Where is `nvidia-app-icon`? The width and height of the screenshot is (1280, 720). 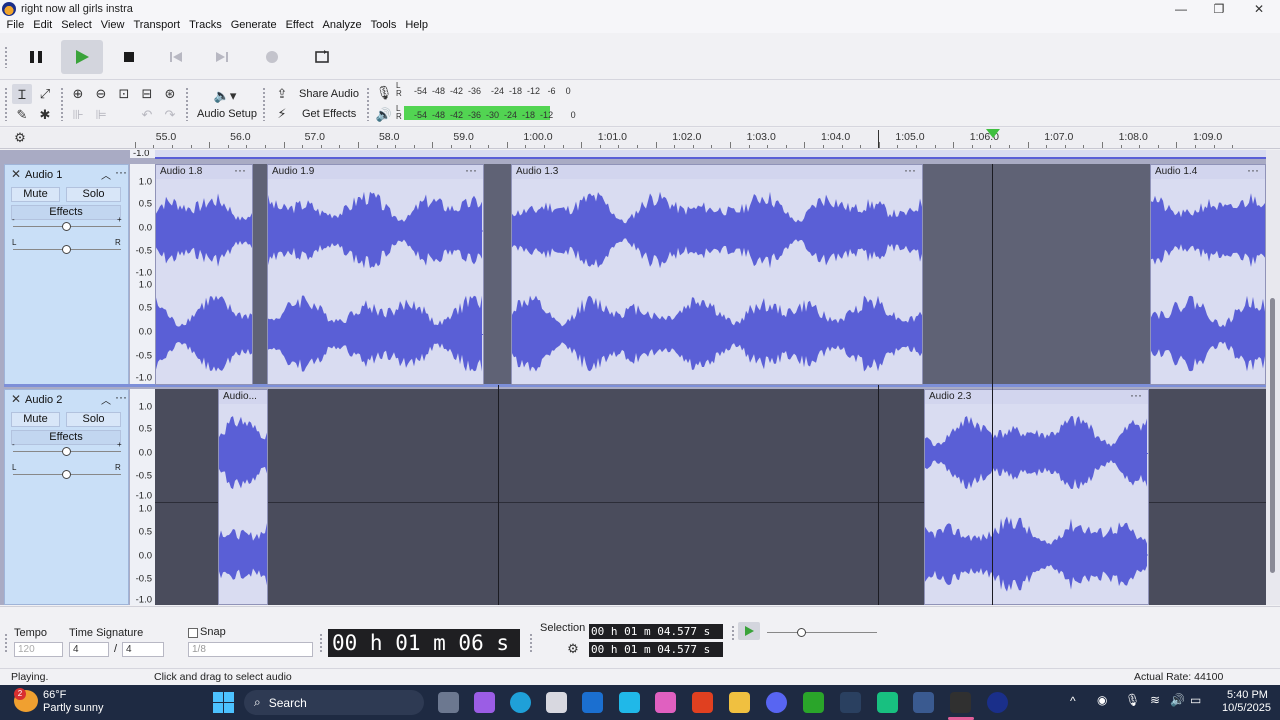
nvidia-app-icon is located at coordinates (887, 702).